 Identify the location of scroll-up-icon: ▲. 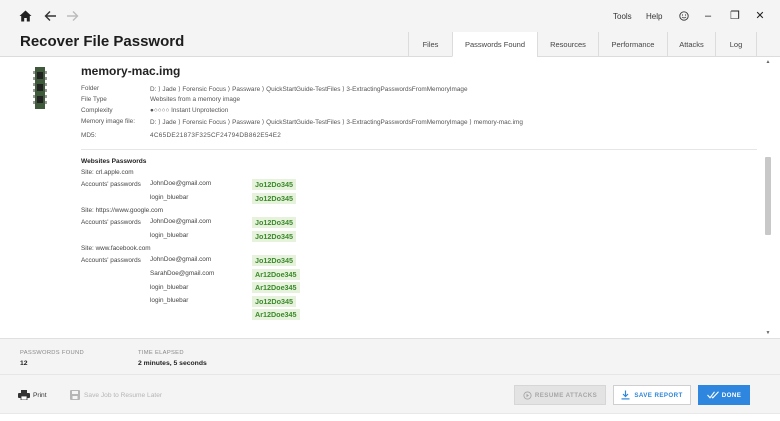
(768, 62).